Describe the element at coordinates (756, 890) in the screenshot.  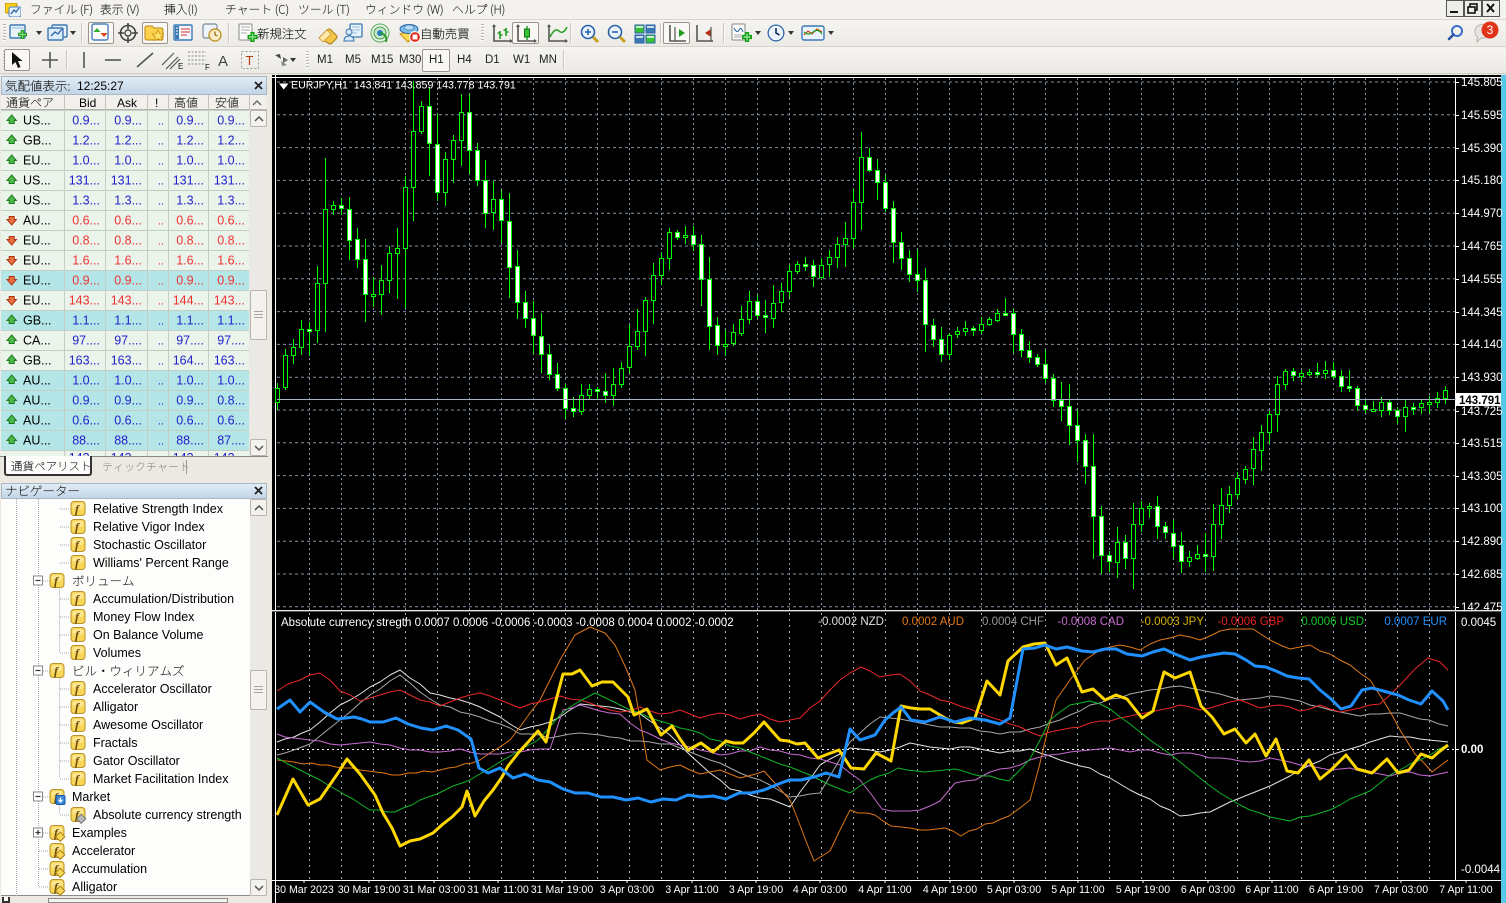
I see `svg-text: 3 Apr 19:00` at that location.